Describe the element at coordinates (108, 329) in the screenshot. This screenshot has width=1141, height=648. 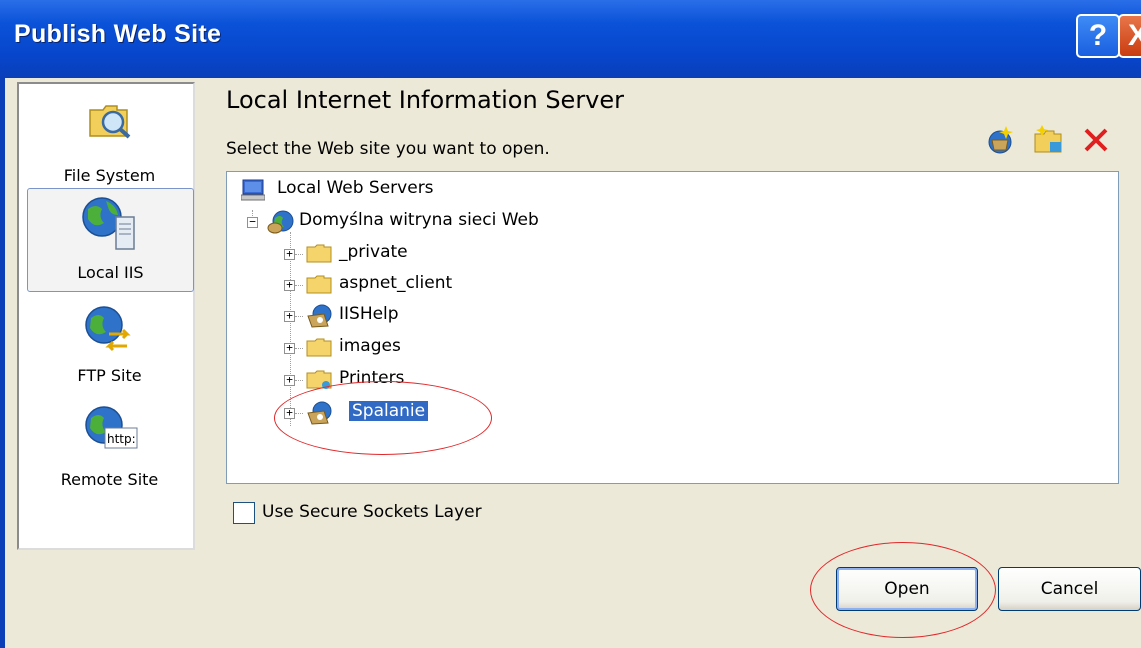
I see `ftp-globe-icon` at that location.